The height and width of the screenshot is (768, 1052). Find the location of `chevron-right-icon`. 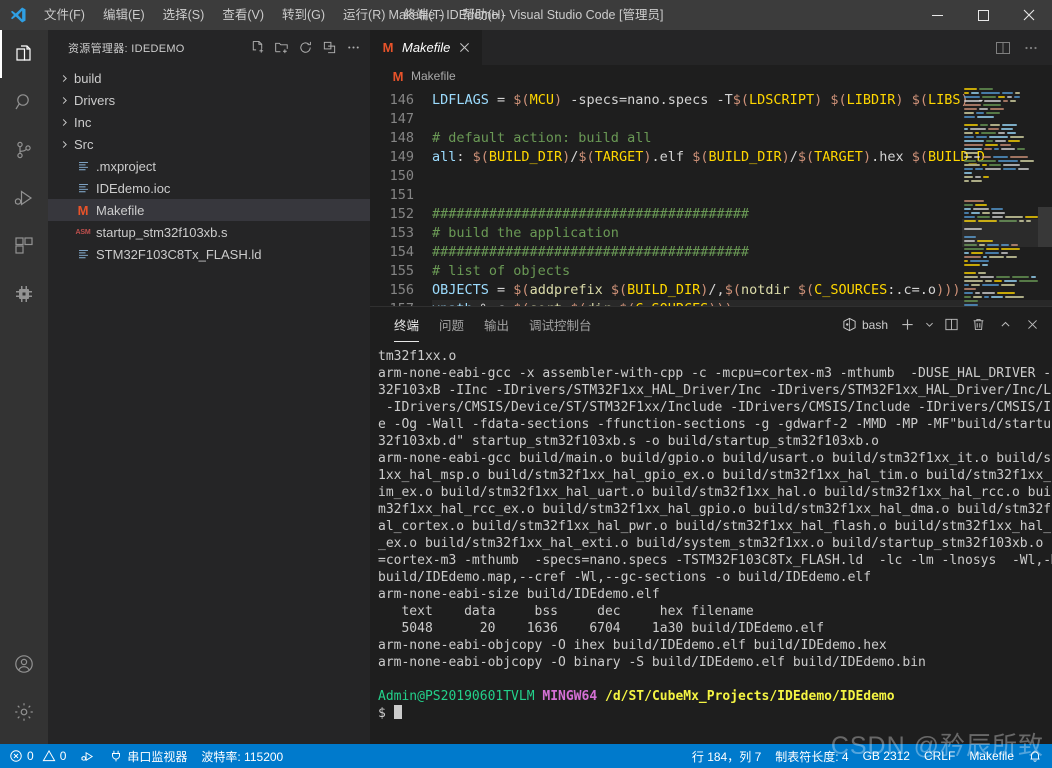

chevron-right-icon is located at coordinates (64, 78).